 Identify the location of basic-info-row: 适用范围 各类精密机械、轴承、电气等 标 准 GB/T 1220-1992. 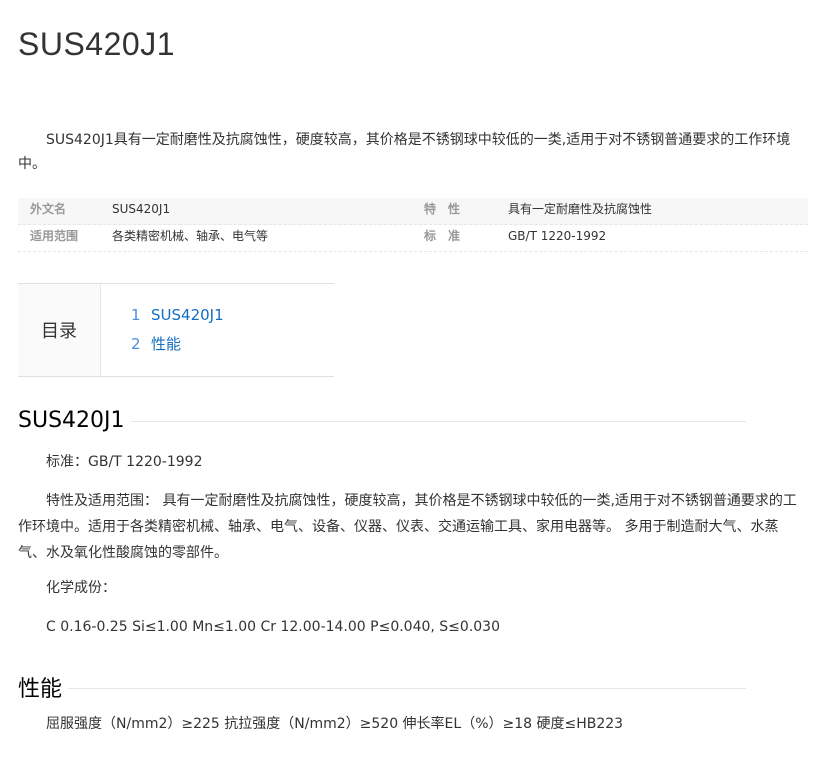
(413, 238).